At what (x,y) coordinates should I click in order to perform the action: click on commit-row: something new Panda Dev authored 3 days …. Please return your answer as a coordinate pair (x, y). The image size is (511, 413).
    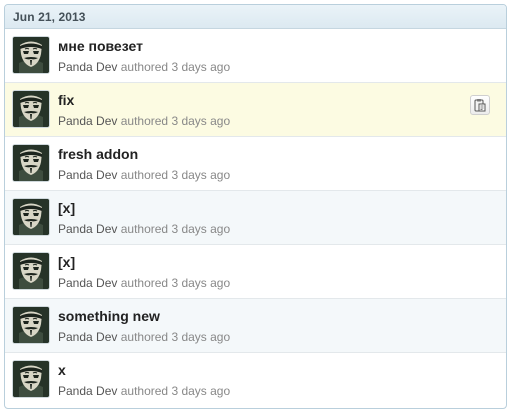
    Looking at the image, I should click on (255, 326).